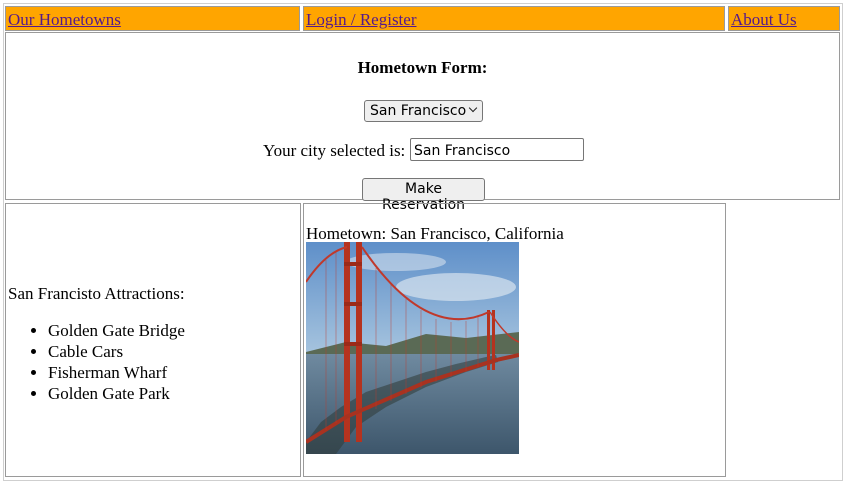 The width and height of the screenshot is (846, 486). I want to click on attraction-item: Golden Gate Park, so click(116, 393).